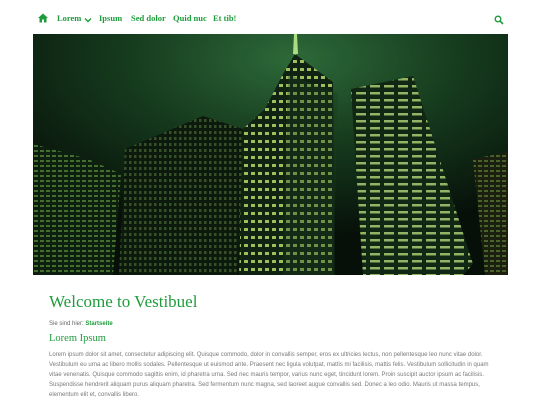  I want to click on breadcrumb-prefix: Sie sind hier:, so click(66, 324).